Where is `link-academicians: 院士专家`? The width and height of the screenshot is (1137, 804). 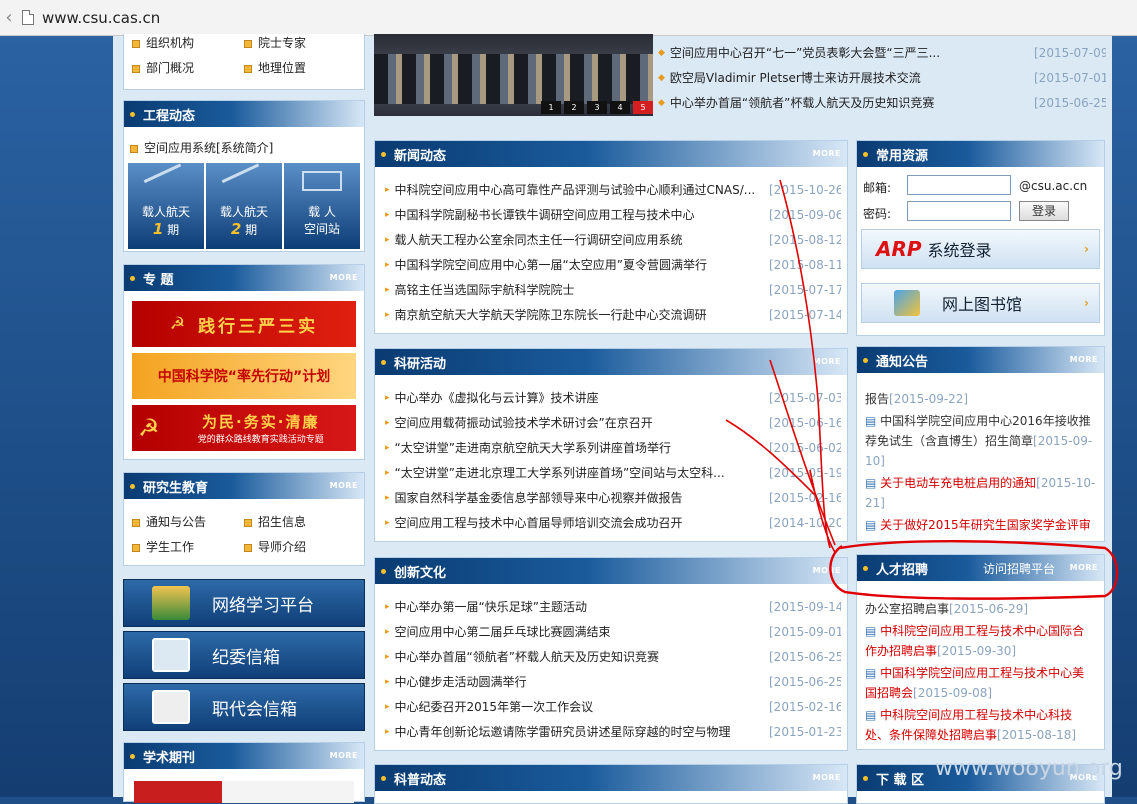
link-academicians: 院士专家 is located at coordinates (275, 42).